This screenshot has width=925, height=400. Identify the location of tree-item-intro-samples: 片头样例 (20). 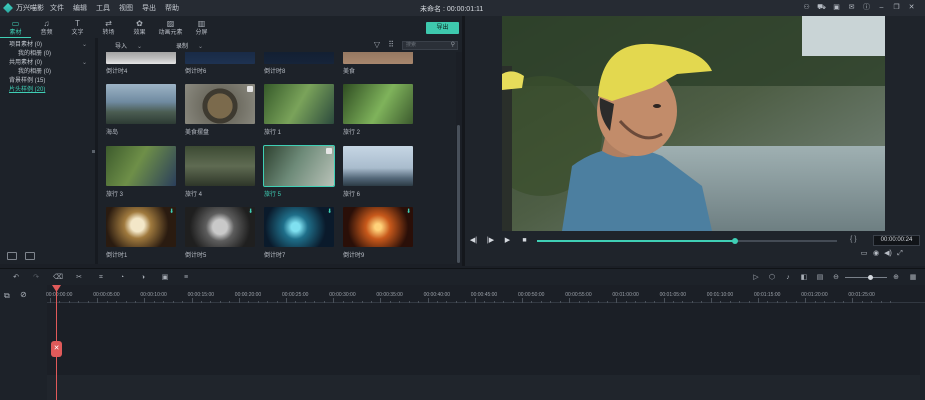
(47, 90).